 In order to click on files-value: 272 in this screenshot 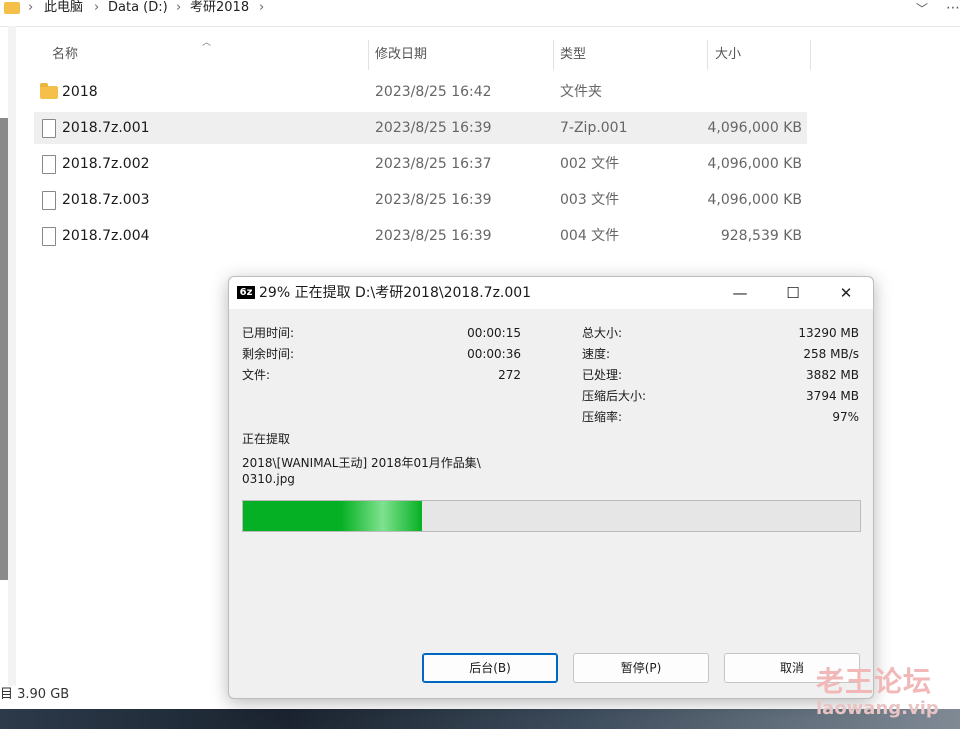, I will do `click(509, 375)`.